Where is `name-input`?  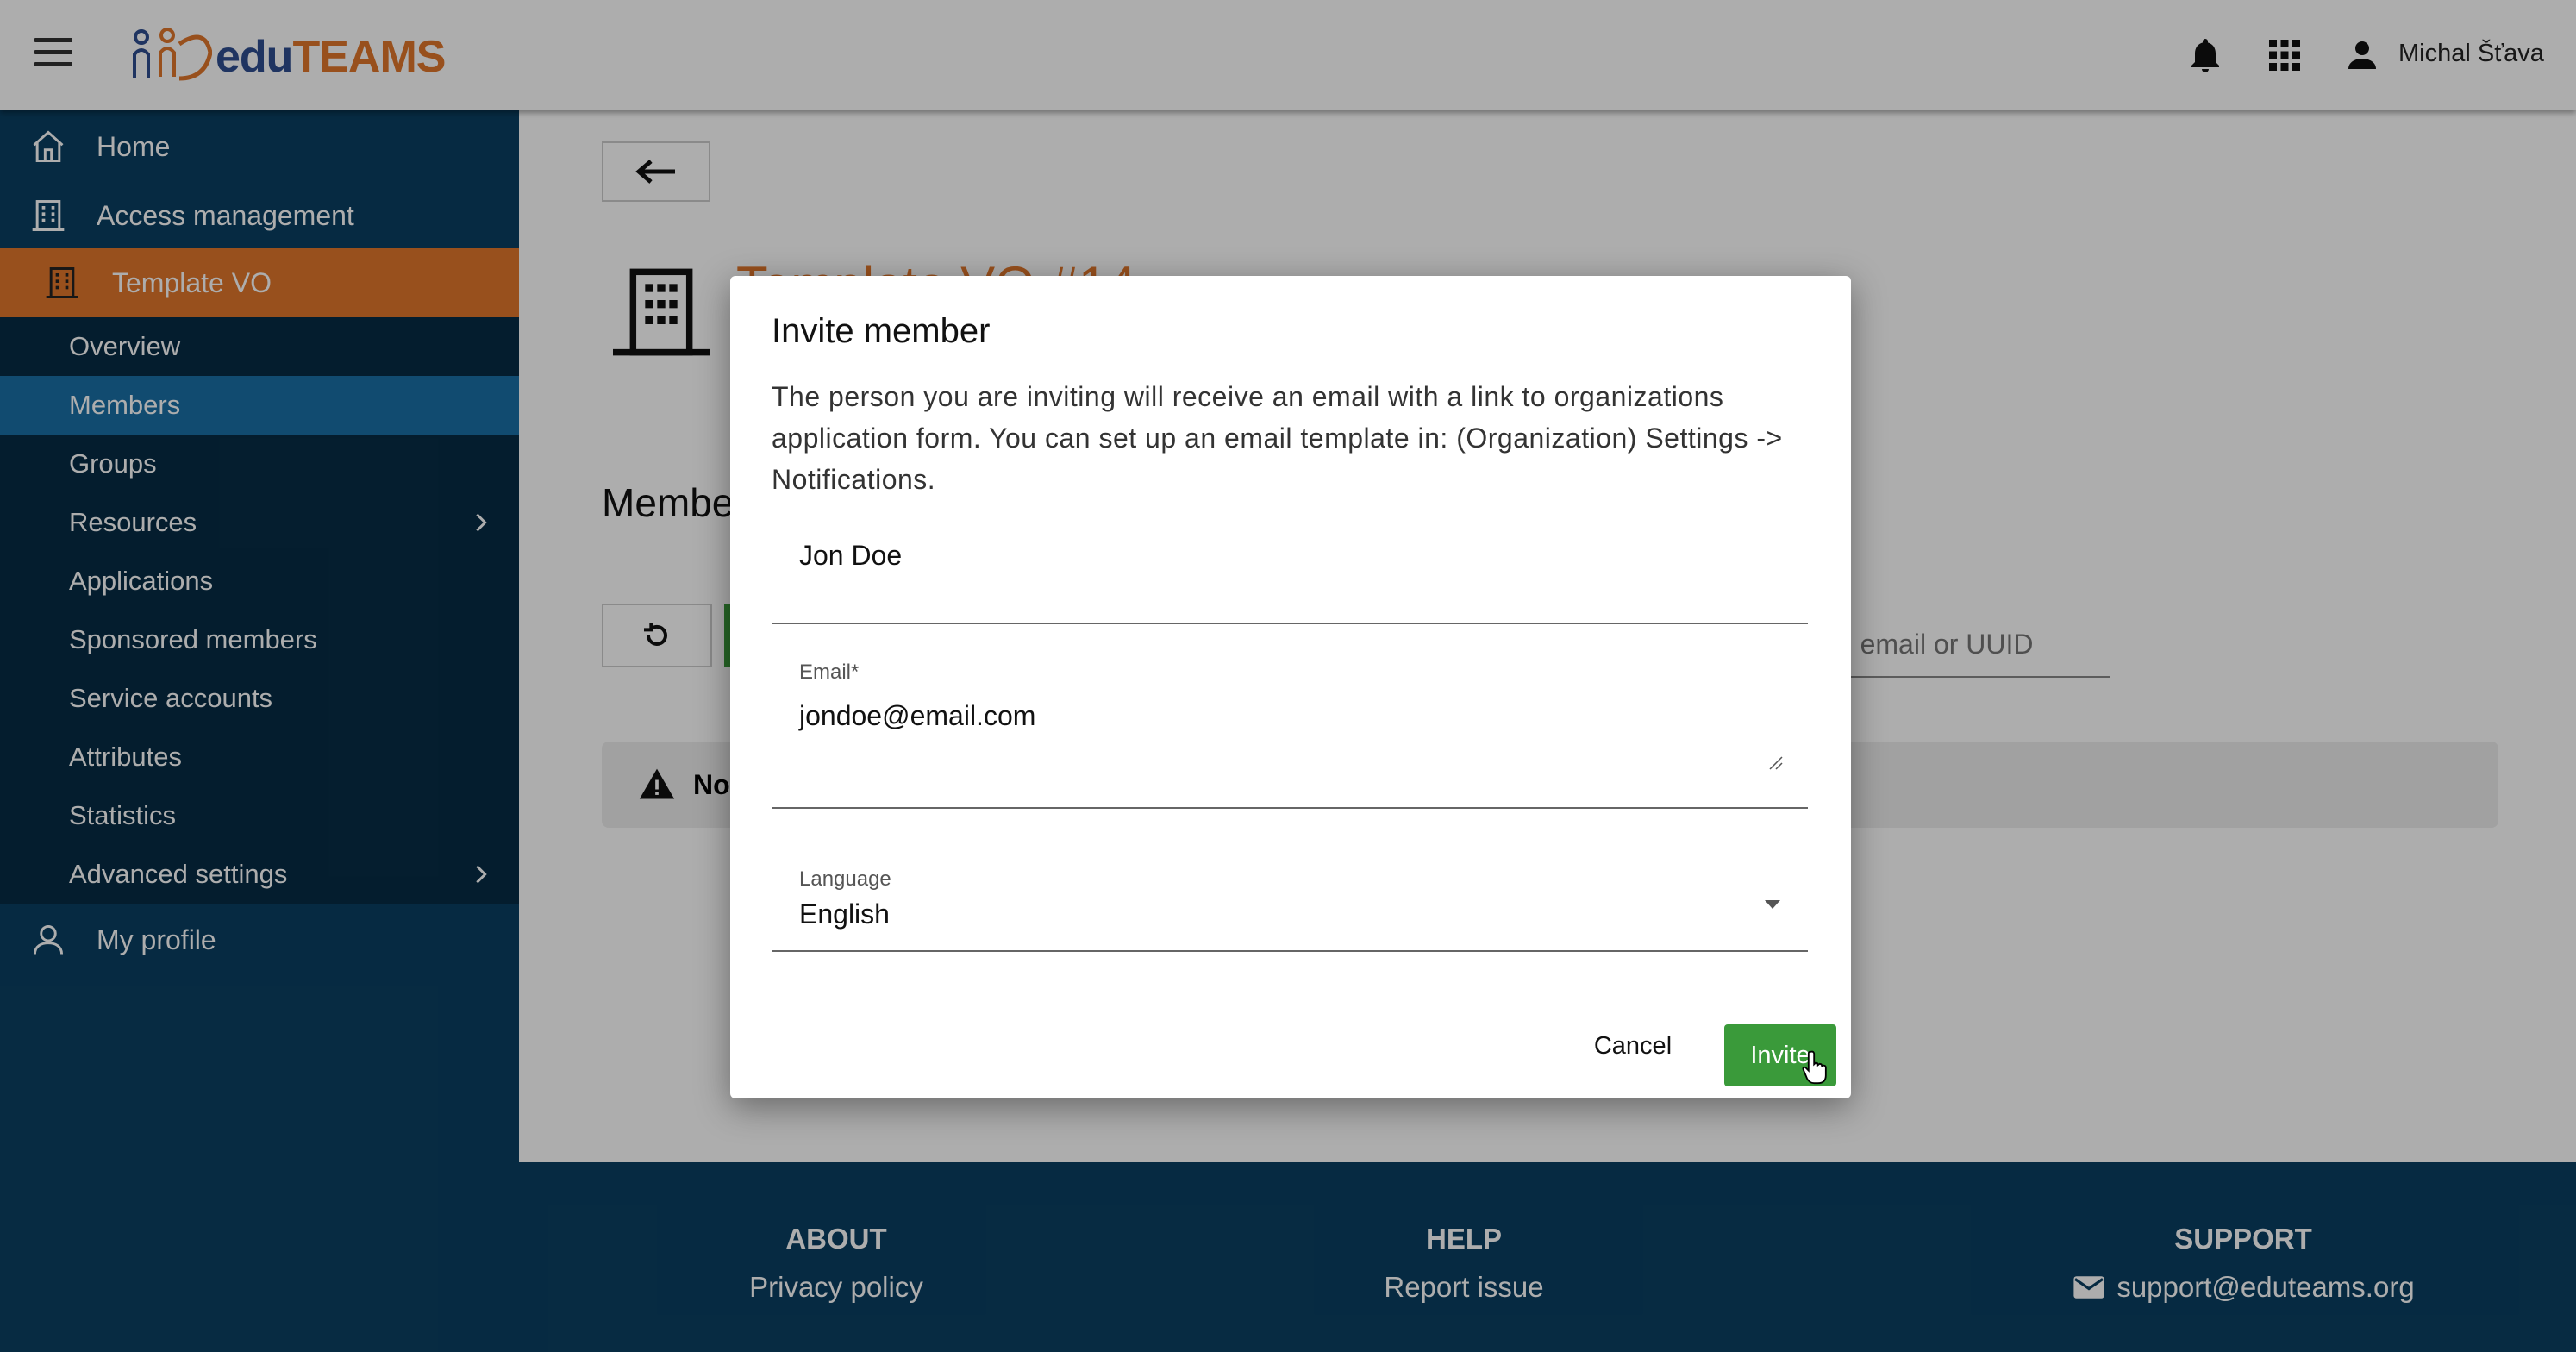
name-input is located at coordinates (1273, 556).